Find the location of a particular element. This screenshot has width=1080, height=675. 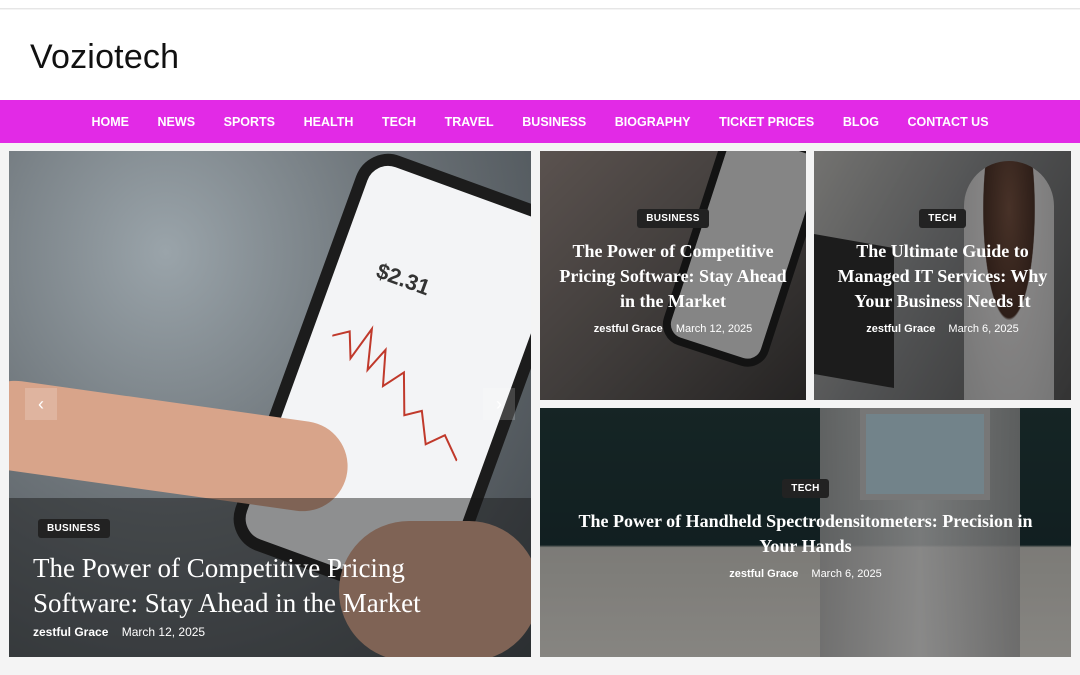

nav-item-tech: TECH is located at coordinates (399, 122).